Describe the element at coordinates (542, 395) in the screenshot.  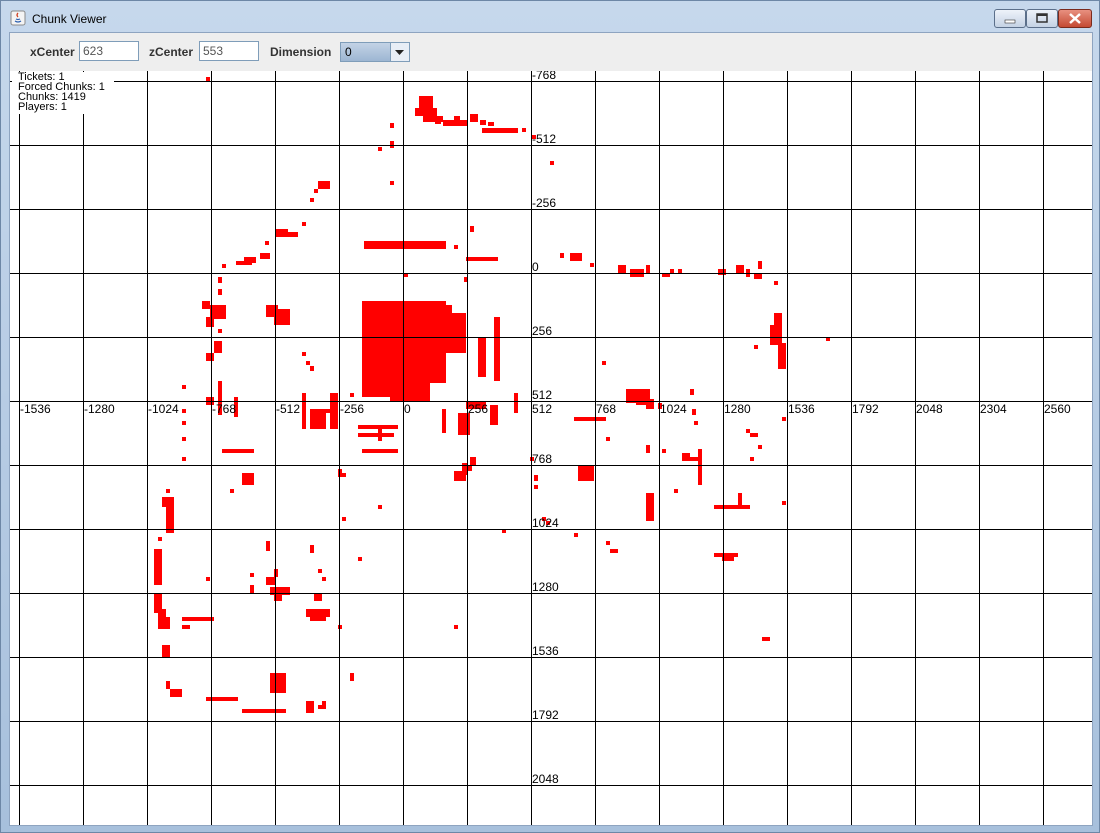
I see `z-tick-label: 512` at that location.